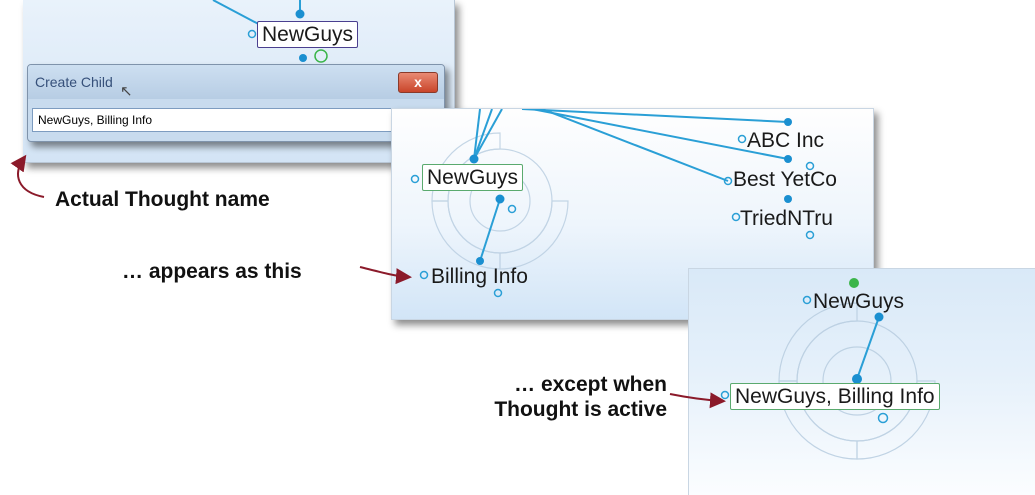  What do you see at coordinates (786, 218) in the screenshot?
I see `node-triedntru: TriedNTru` at bounding box center [786, 218].